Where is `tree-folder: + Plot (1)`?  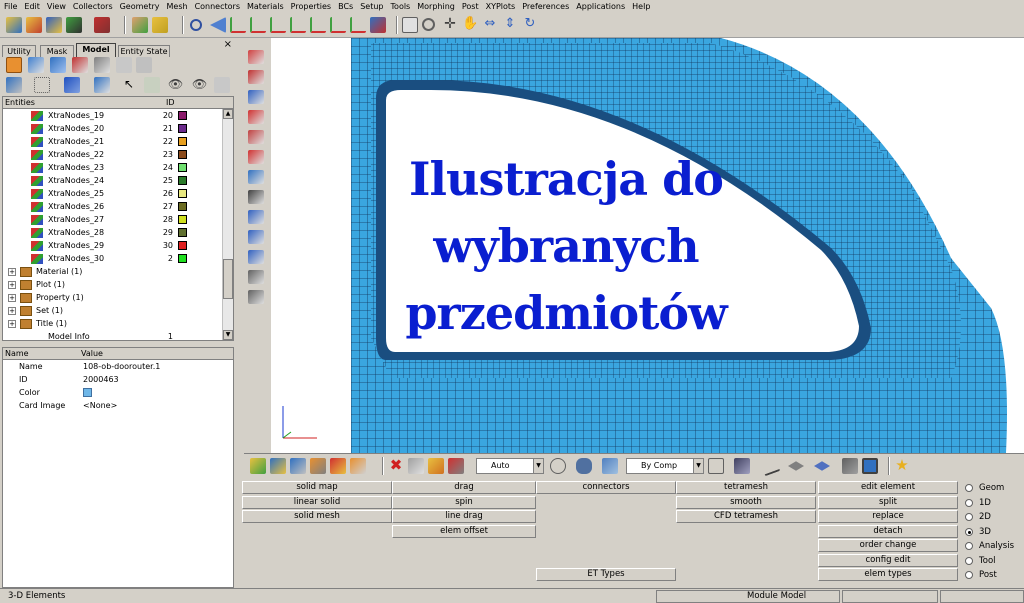
tree-folder: + Plot (1) is located at coordinates (118, 284).